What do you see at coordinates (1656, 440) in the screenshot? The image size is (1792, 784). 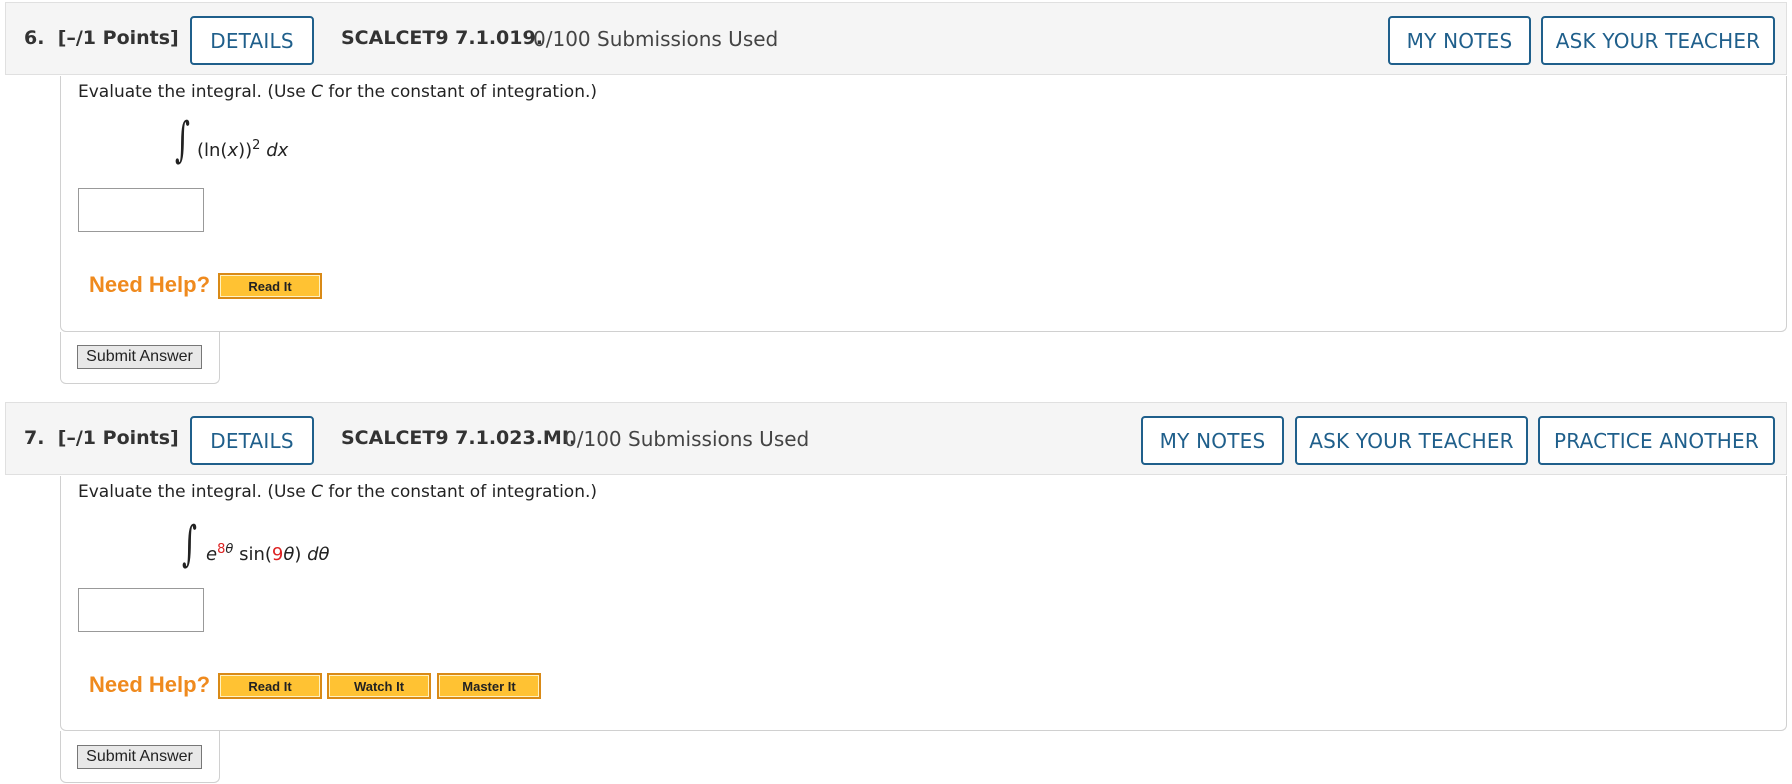 I see `practice-another-button: PRACTICE ANOTHER` at bounding box center [1656, 440].